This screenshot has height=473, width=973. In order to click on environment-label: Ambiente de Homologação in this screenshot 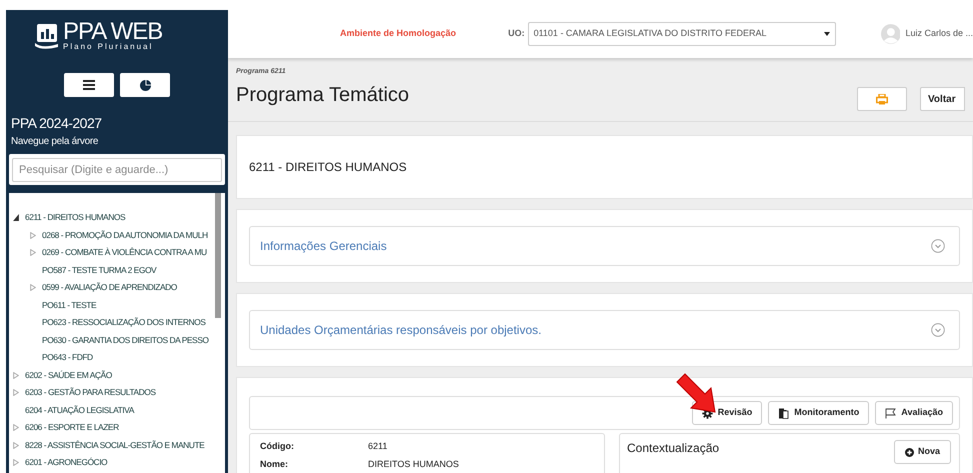, I will do `click(399, 33)`.